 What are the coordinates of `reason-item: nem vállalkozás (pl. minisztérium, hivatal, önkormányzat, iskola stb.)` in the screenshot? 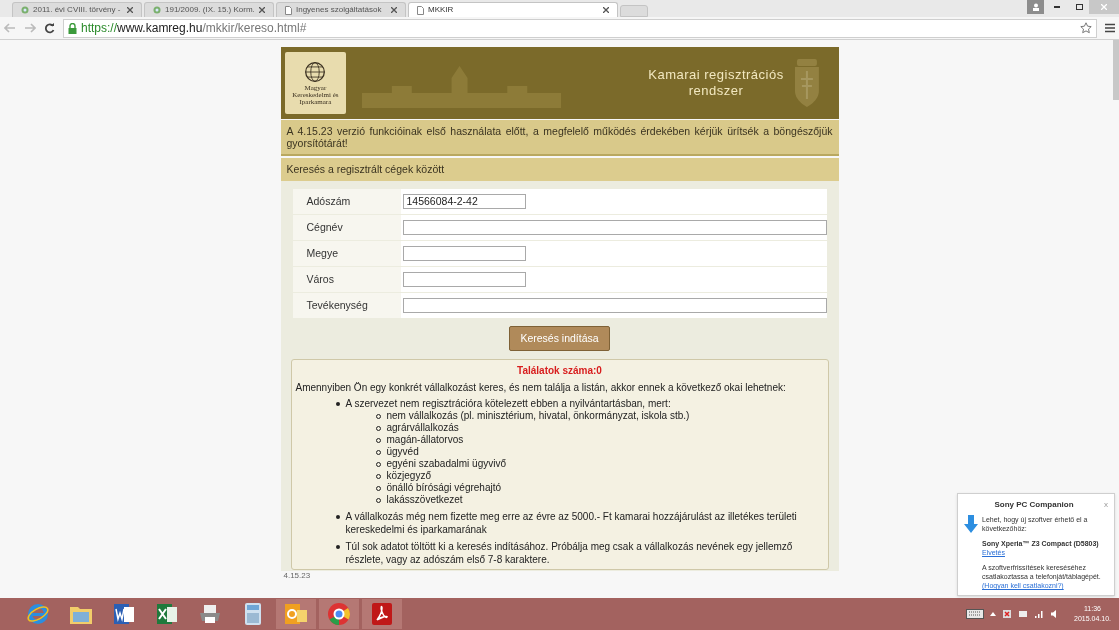 It's located at (538, 416).